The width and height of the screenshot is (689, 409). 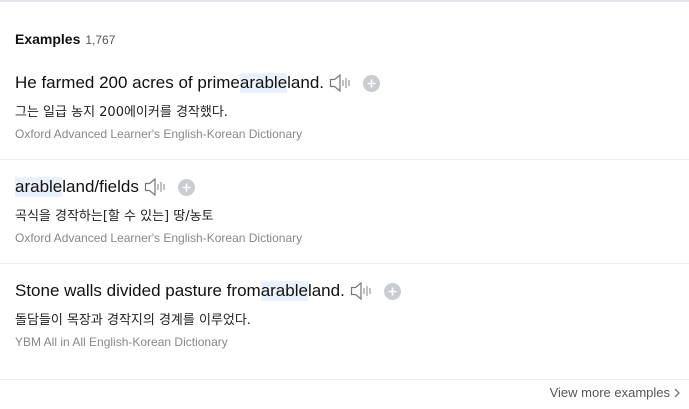 What do you see at coordinates (677, 392) in the screenshot?
I see `chevron-right-icon` at bounding box center [677, 392].